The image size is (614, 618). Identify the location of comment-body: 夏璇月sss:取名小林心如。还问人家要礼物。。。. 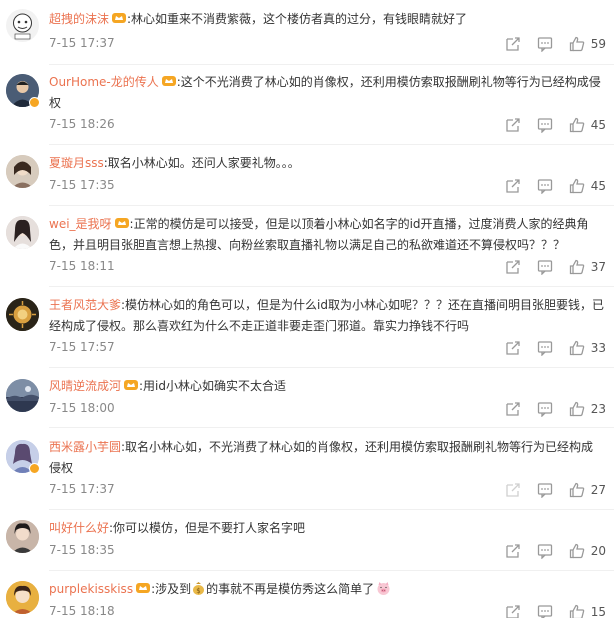
(327, 163).